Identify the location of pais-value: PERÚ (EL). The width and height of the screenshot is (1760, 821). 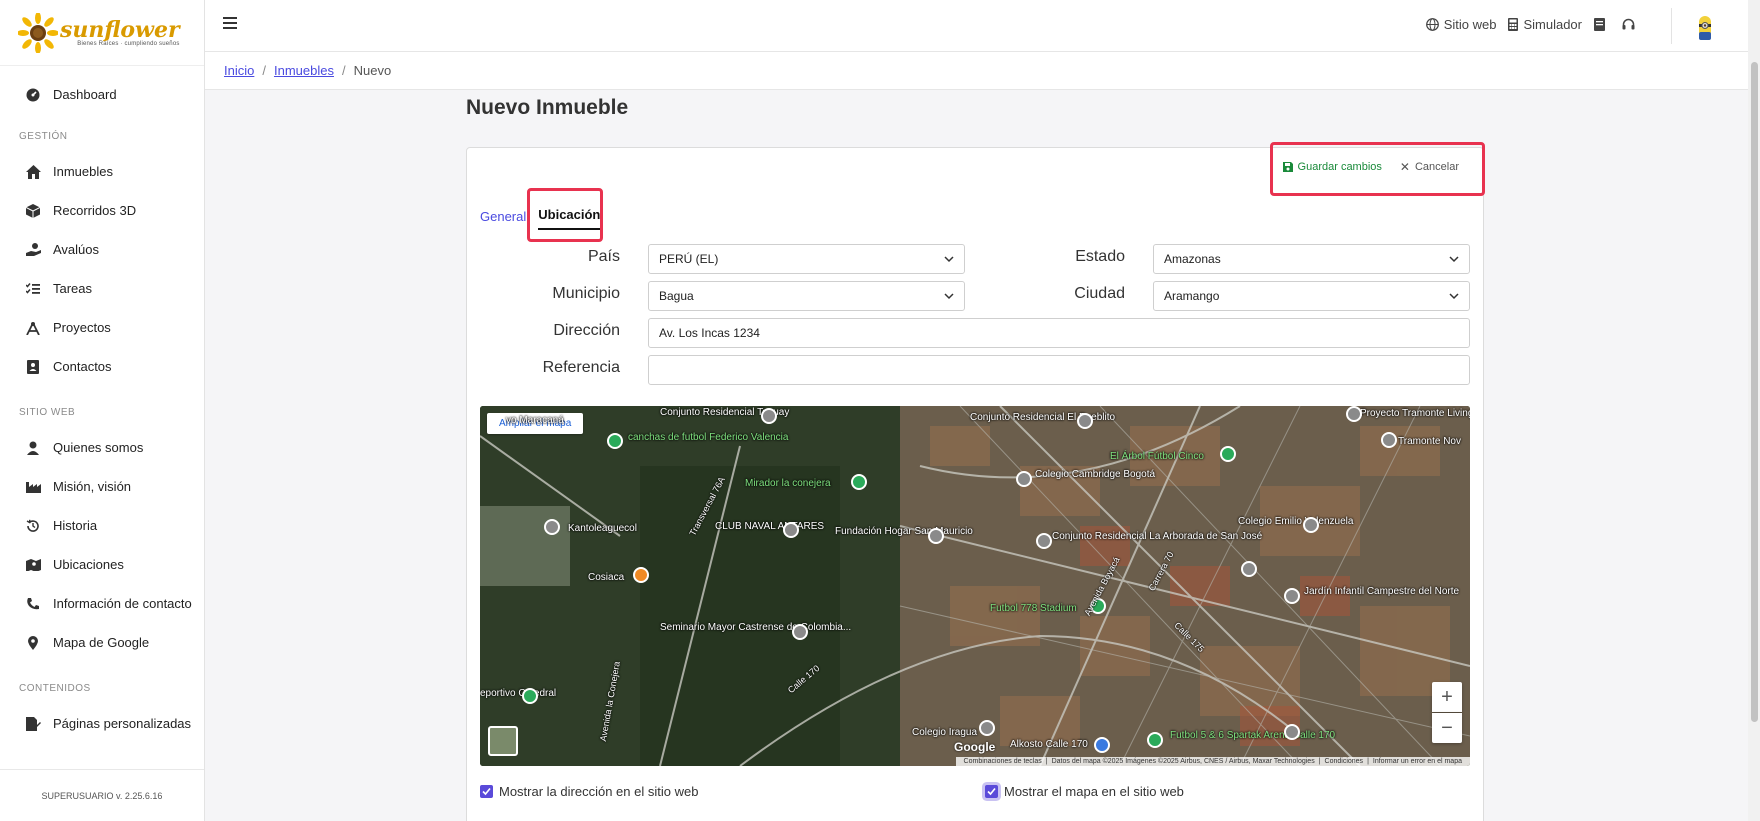
(689, 259).